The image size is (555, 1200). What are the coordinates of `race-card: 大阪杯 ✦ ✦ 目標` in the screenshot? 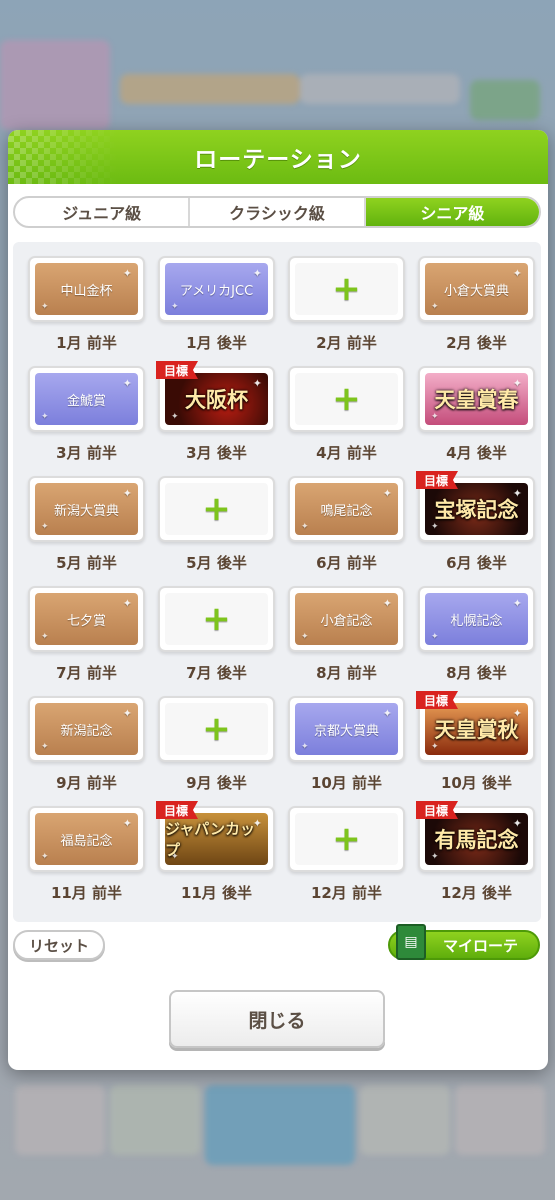 It's located at (215, 396).